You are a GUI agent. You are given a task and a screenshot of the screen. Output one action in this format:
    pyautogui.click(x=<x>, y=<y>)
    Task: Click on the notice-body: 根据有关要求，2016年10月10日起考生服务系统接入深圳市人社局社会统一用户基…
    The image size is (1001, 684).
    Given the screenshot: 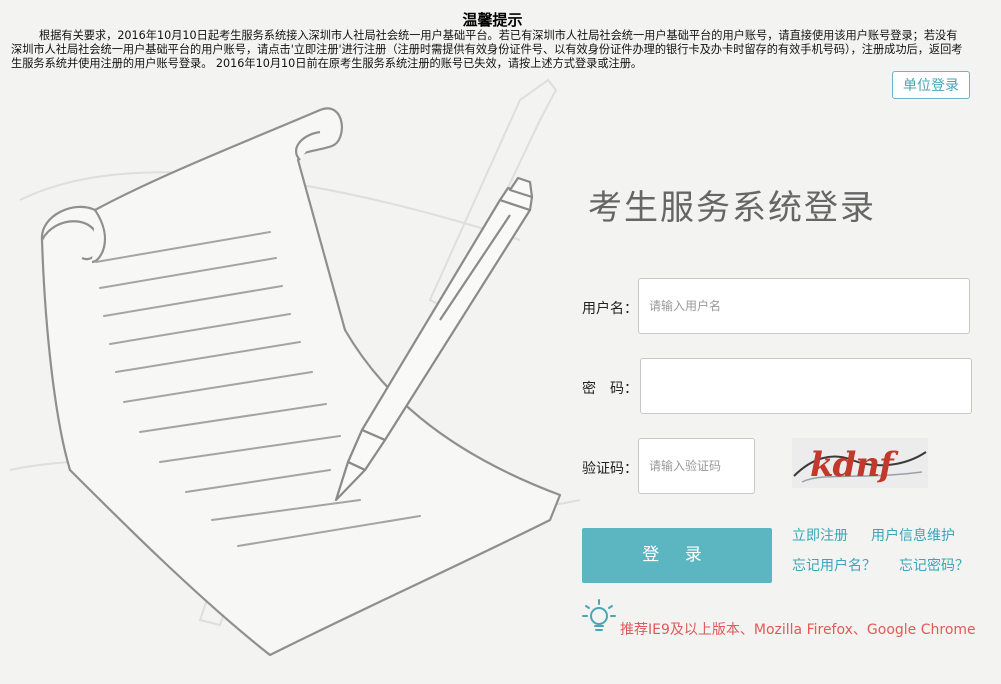 What is the action you would take?
    pyautogui.click(x=487, y=49)
    